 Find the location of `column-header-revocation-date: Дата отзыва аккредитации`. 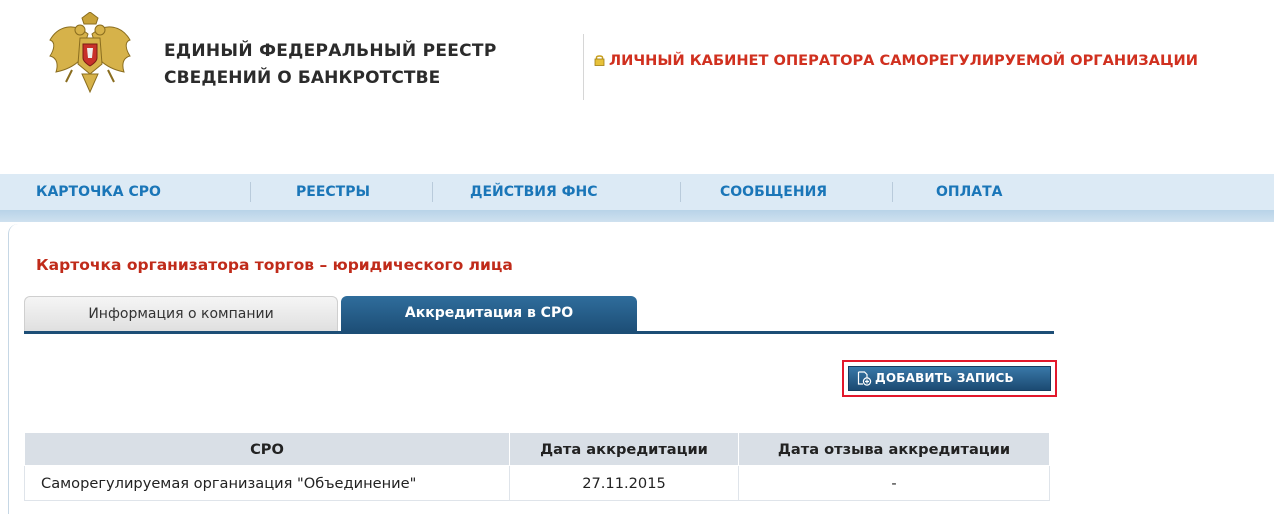

column-header-revocation-date: Дата отзыва аккредитации is located at coordinates (894, 449).